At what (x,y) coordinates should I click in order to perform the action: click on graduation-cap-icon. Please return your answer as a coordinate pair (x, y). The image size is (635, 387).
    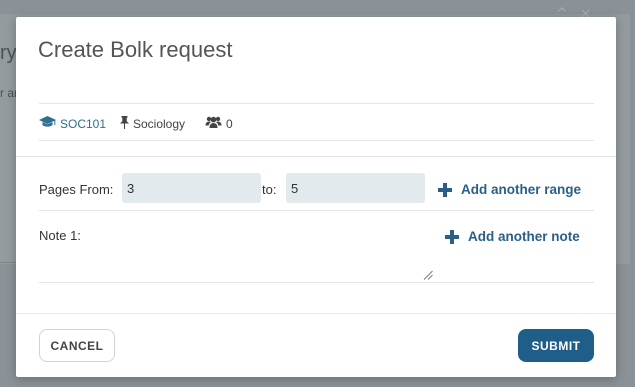
    Looking at the image, I should click on (47, 123).